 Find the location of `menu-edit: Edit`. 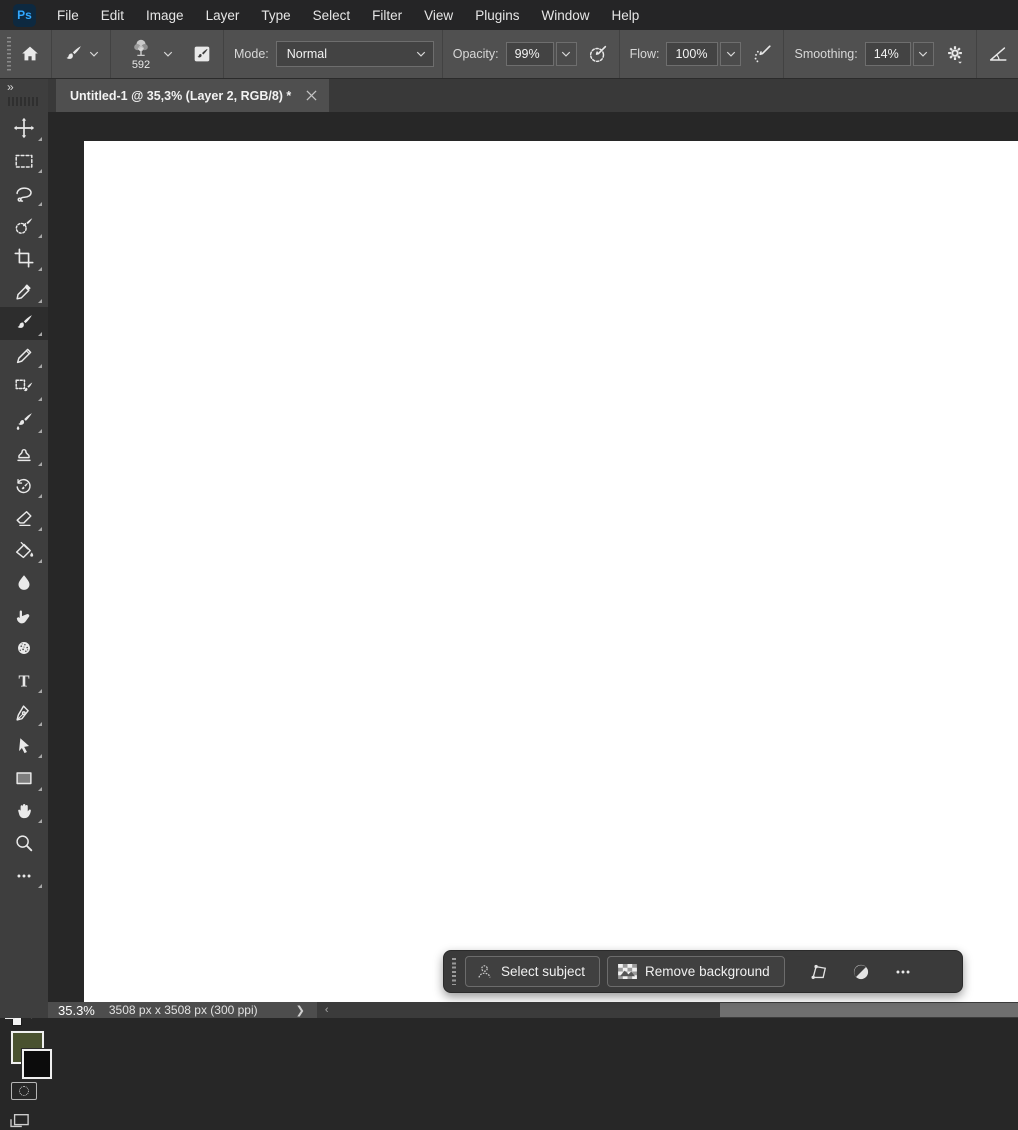

menu-edit: Edit is located at coordinates (112, 15).